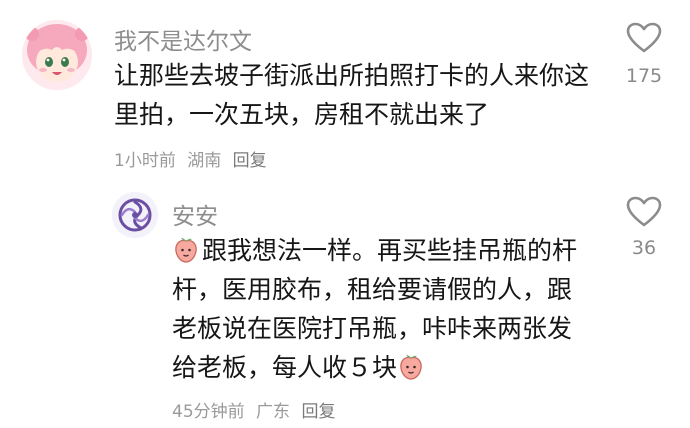 The image size is (690, 428). What do you see at coordinates (250, 161) in the screenshot?
I see `comment-reply-button: 回复` at bounding box center [250, 161].